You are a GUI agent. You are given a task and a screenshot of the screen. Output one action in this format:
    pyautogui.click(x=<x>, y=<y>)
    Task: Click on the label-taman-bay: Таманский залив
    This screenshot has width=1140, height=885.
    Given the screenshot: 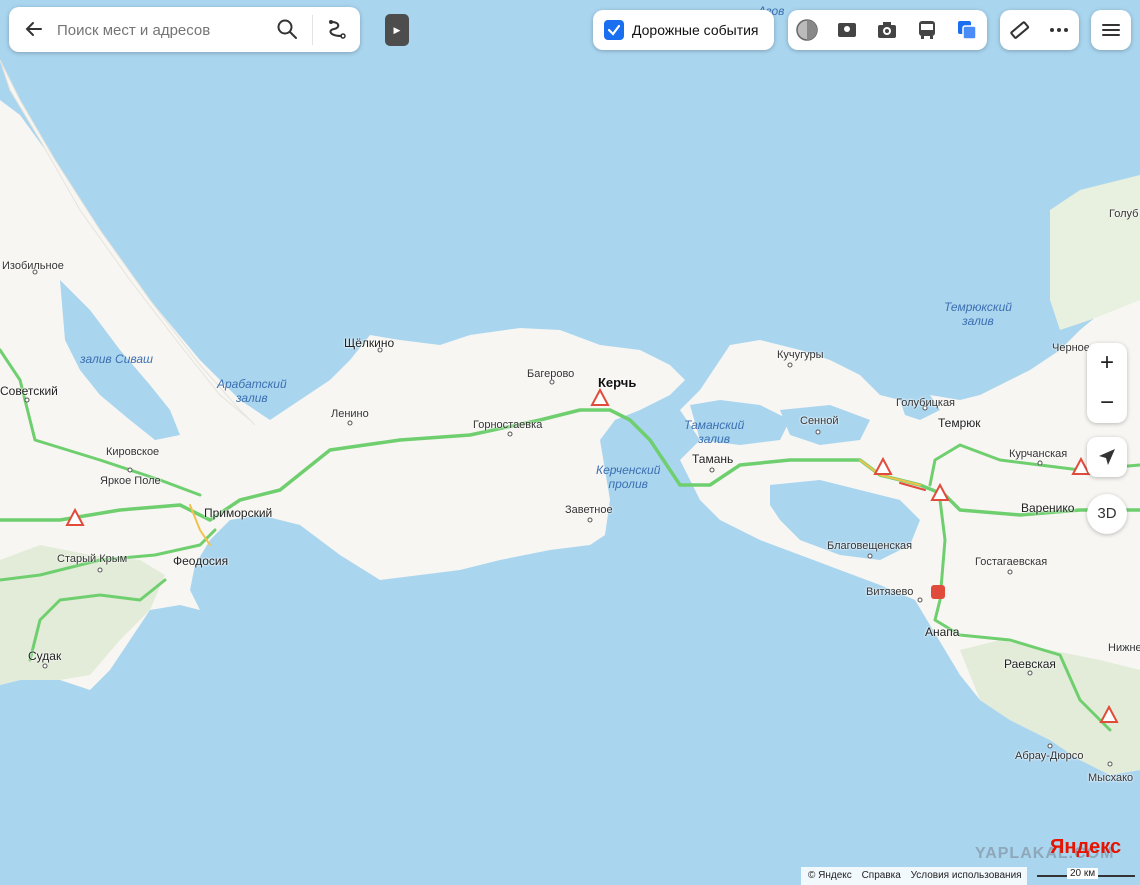 What is the action you would take?
    pyautogui.click(x=714, y=432)
    